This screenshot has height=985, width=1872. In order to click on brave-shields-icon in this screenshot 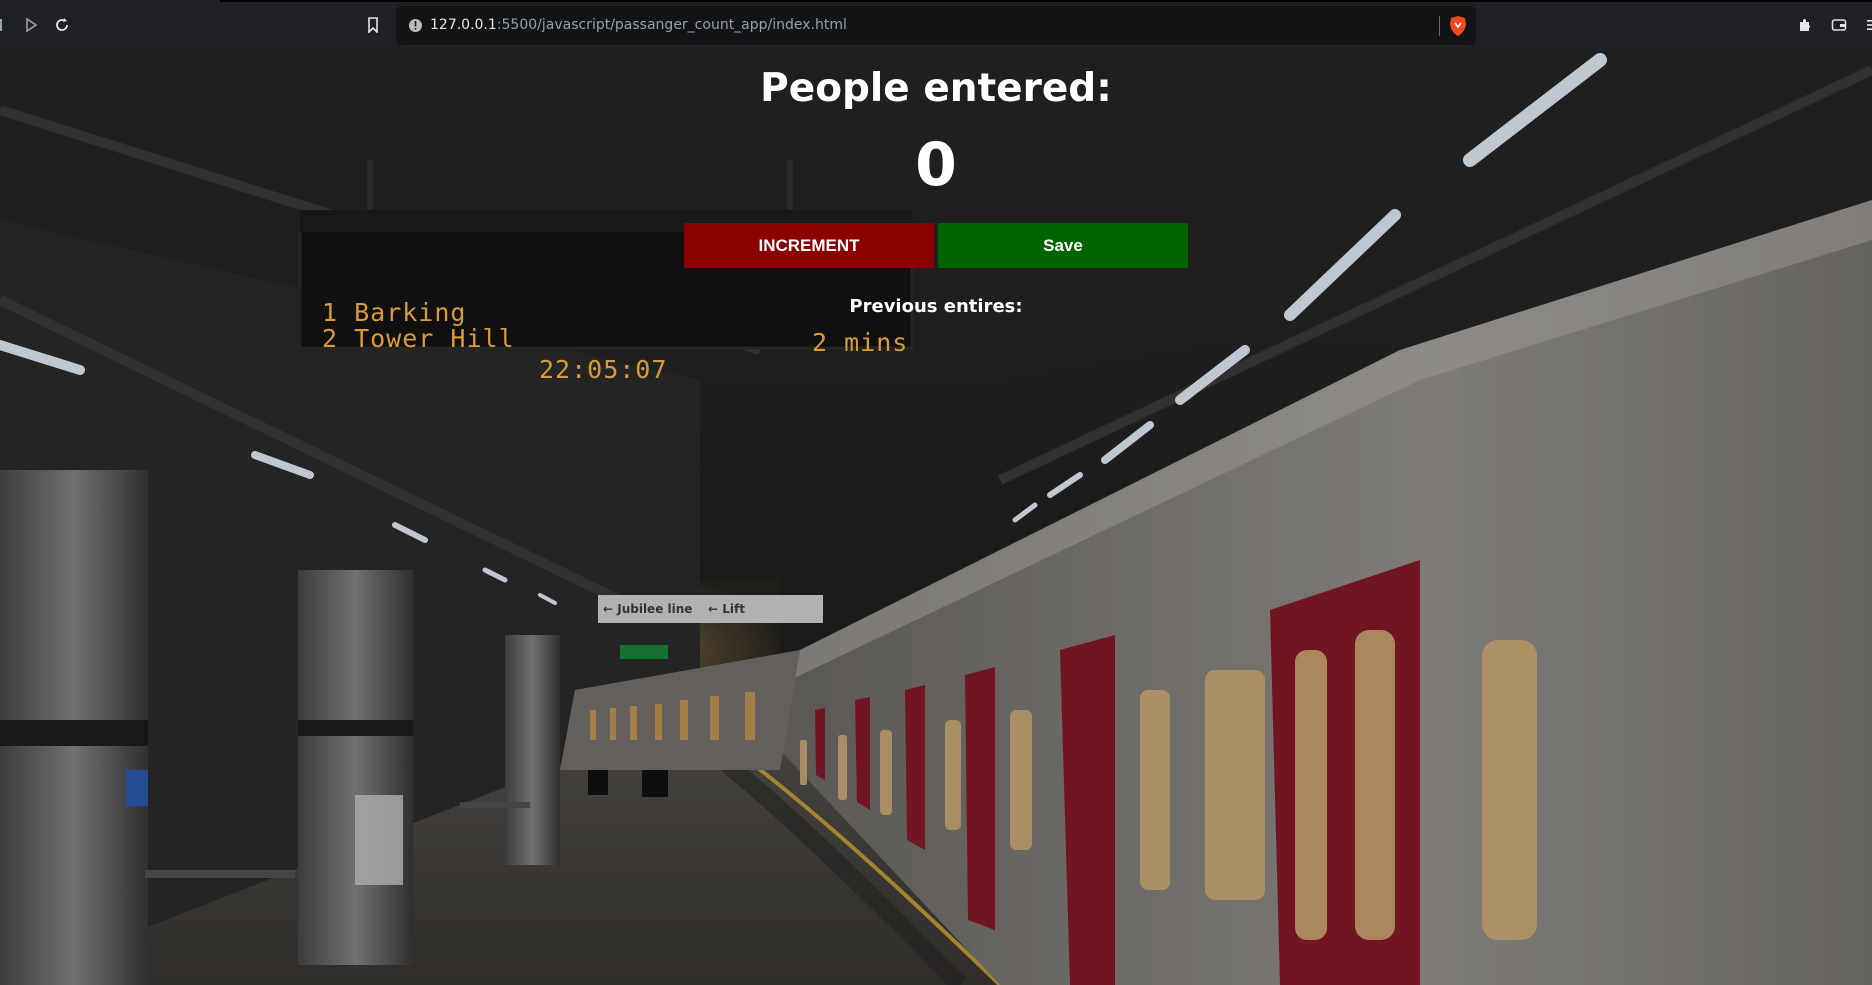, I will do `click(1458, 26)`.